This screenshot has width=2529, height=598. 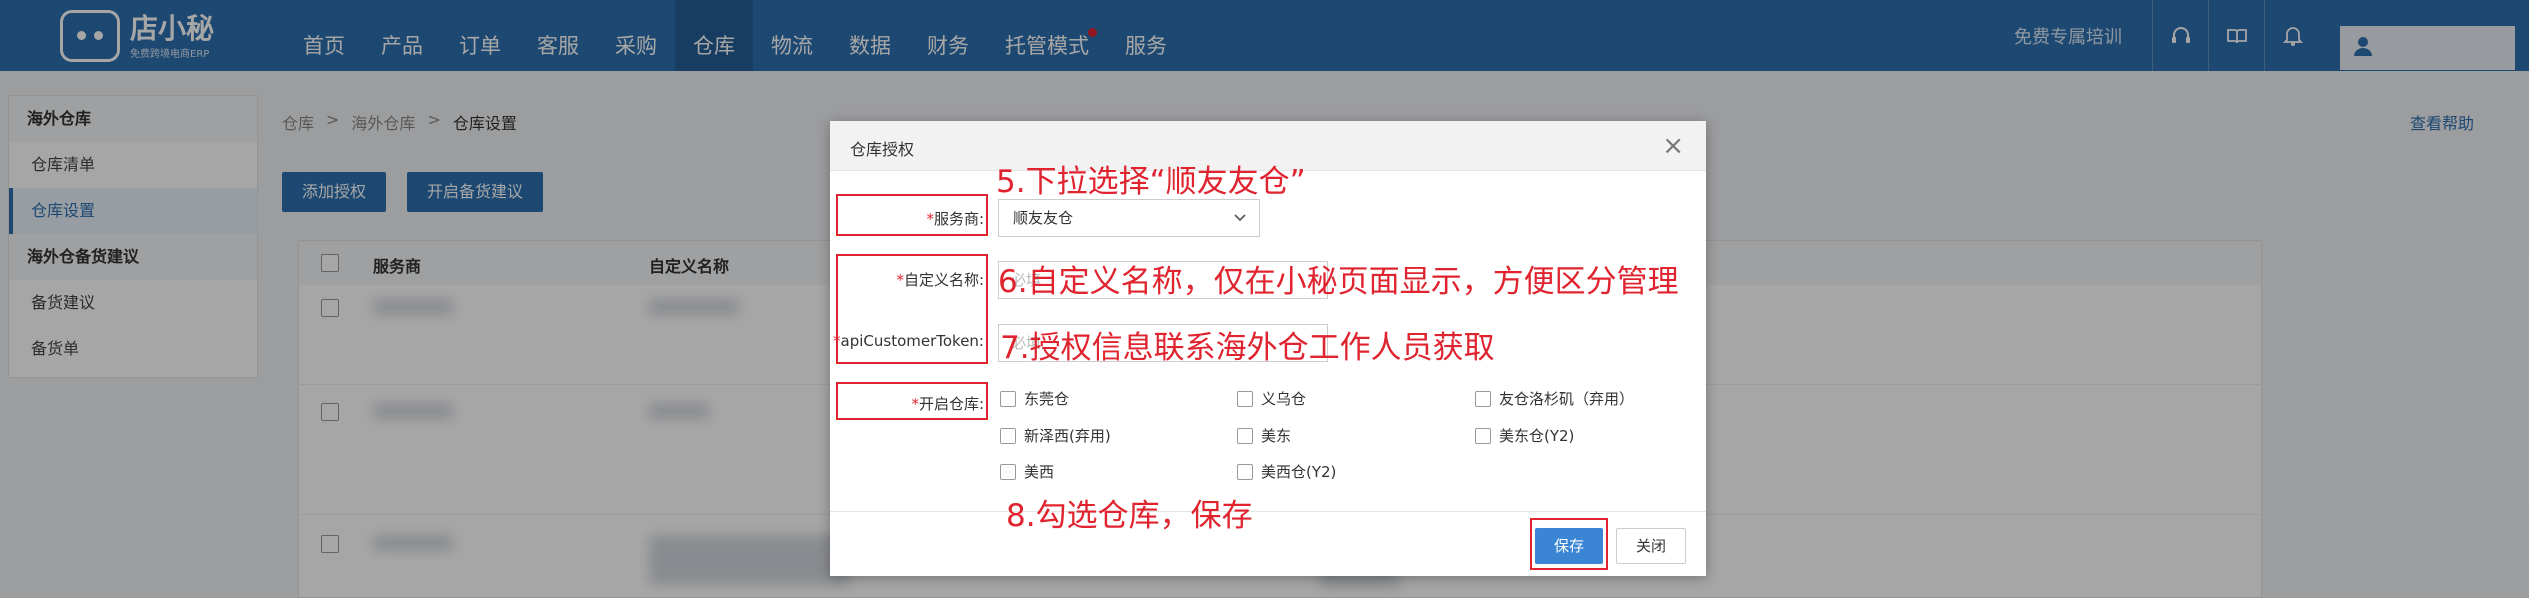 I want to click on warehouse-option-us-west: 美西, so click(x=1027, y=471).